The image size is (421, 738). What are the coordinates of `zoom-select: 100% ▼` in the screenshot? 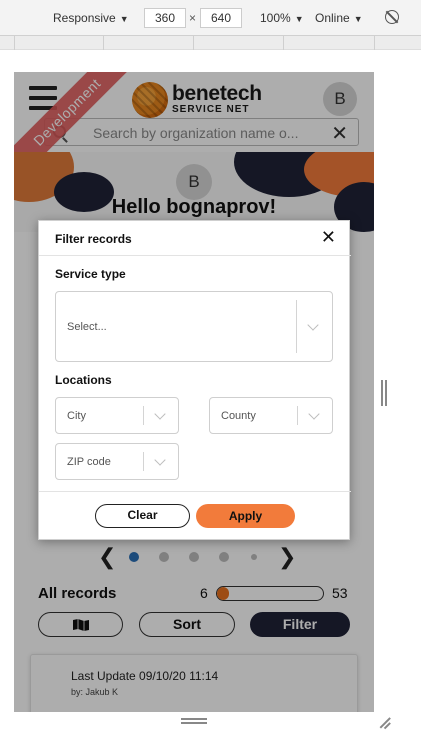 It's located at (282, 18).